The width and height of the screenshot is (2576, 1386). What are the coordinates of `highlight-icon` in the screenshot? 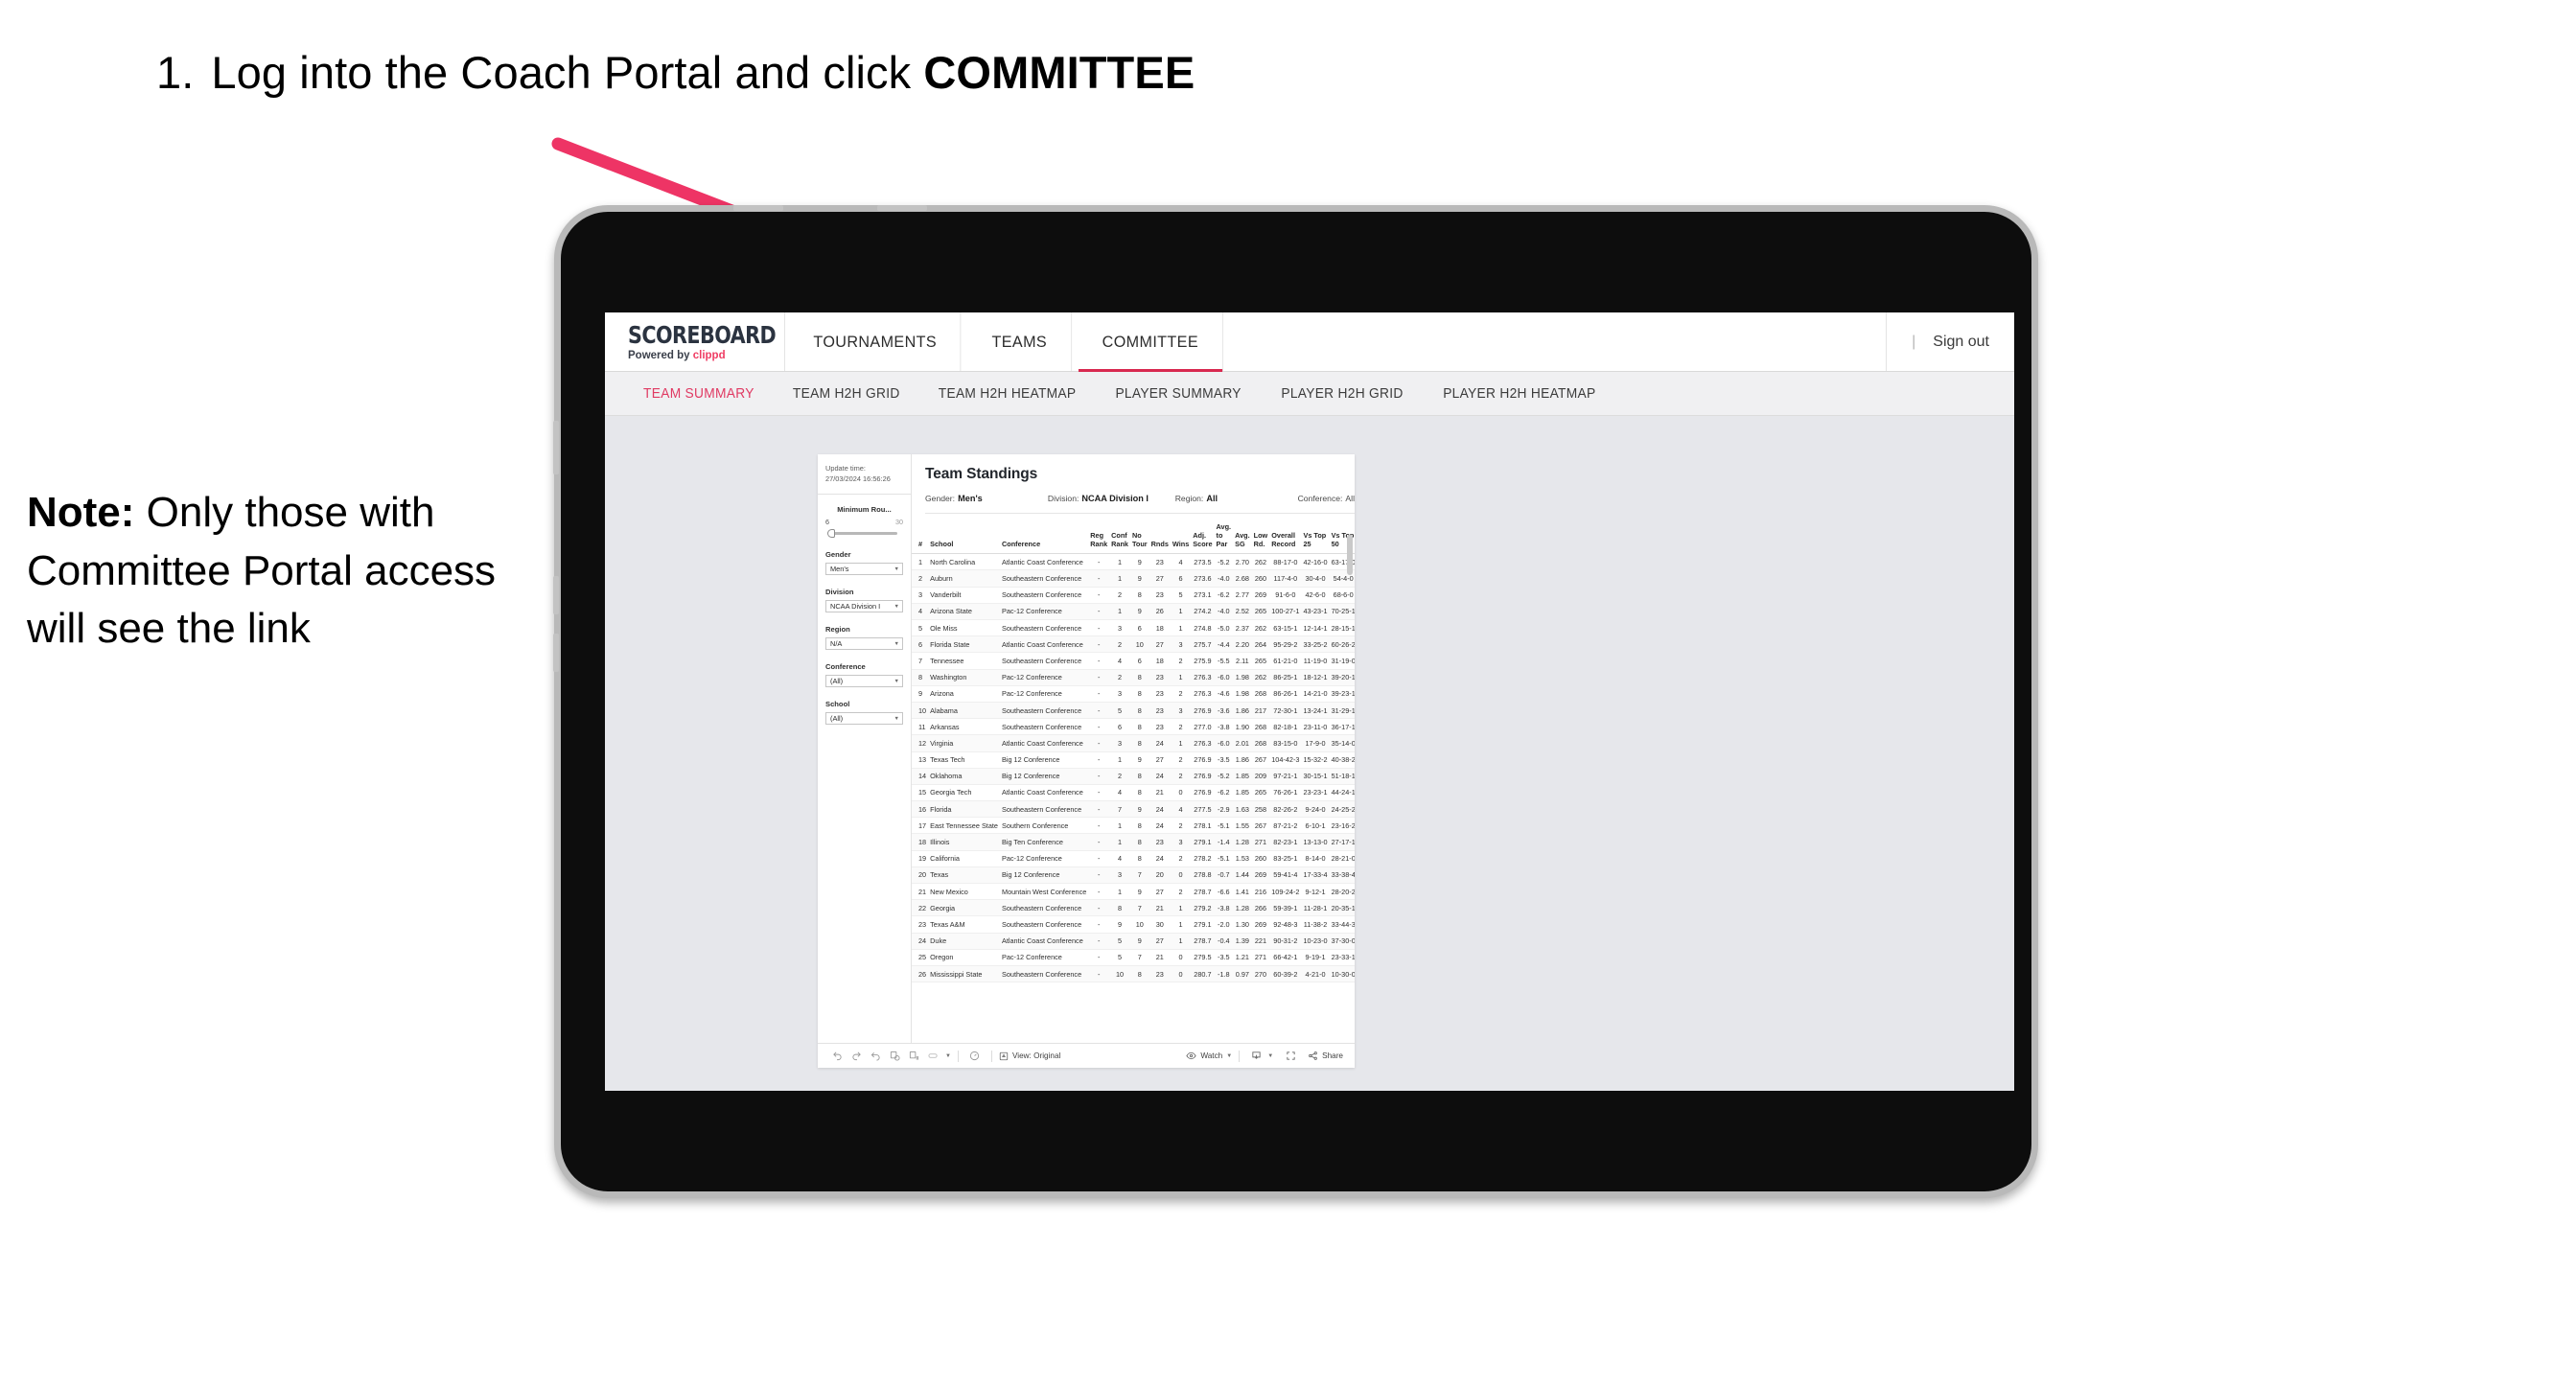 It's located at (933, 1057).